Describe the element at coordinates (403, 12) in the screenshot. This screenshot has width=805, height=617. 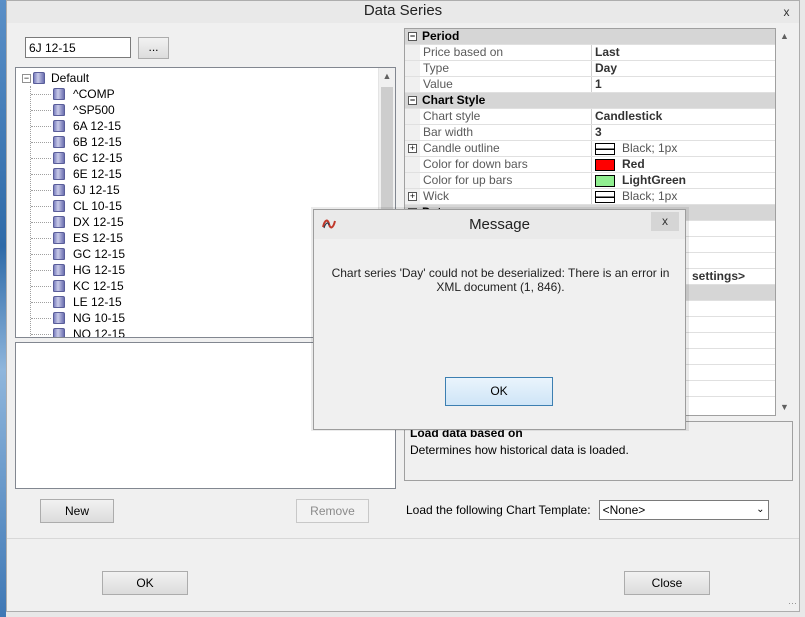
I see `window-titlebar: Data Series x` at that location.